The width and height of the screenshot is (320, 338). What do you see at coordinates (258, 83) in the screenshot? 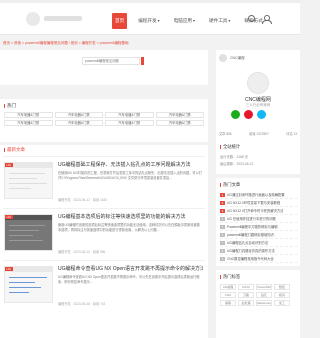
I see `avatar` at bounding box center [258, 83].